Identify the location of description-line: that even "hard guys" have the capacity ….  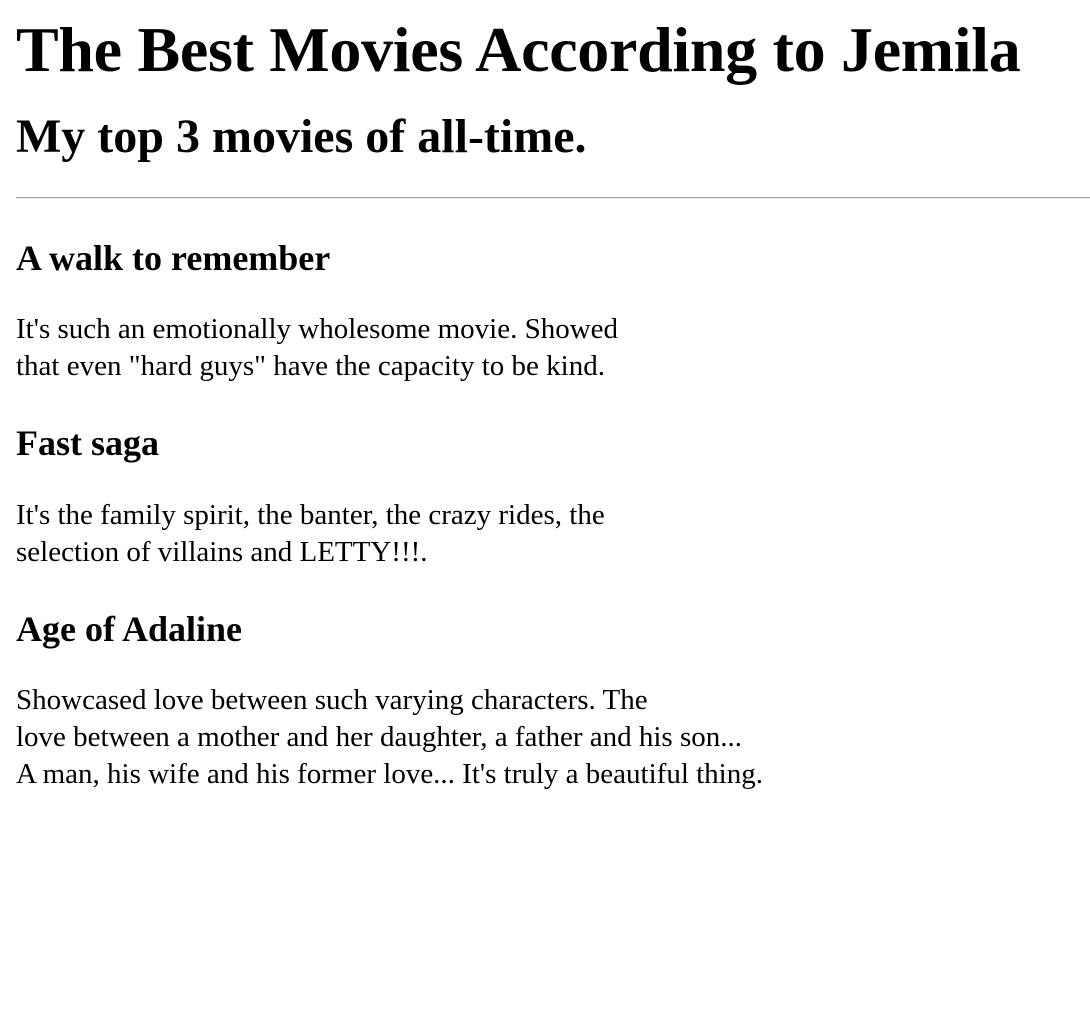
(310, 366).